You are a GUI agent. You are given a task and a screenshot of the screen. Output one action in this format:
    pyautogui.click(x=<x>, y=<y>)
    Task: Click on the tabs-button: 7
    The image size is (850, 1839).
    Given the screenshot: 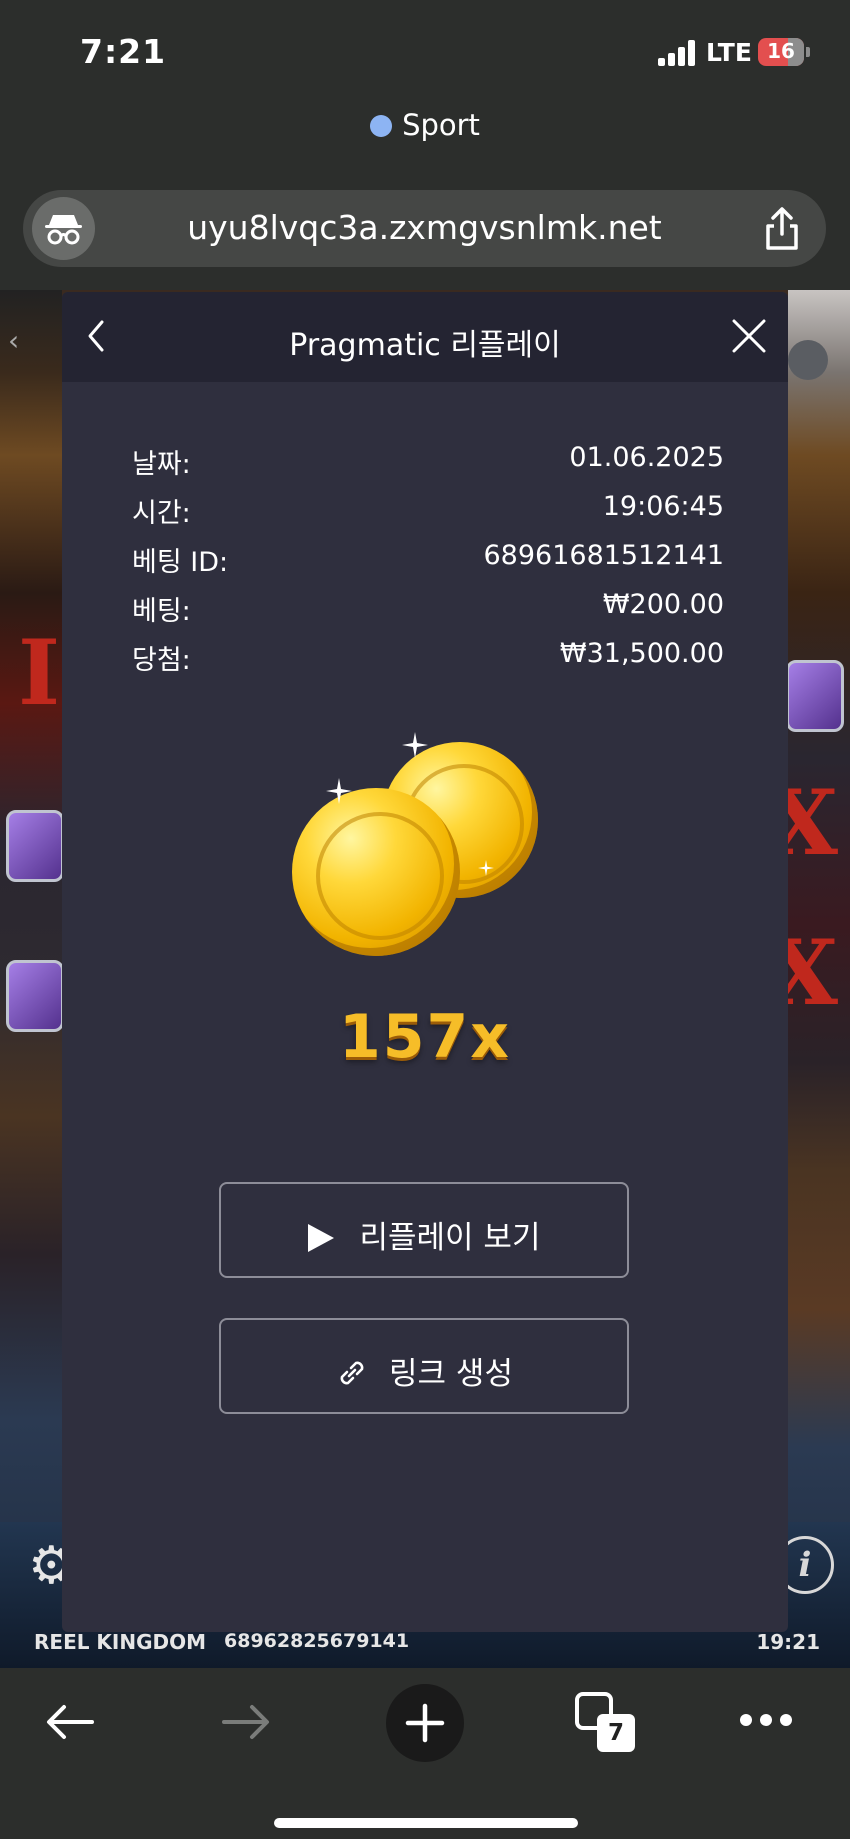 What is the action you would take?
    pyautogui.click(x=605, y=1722)
    